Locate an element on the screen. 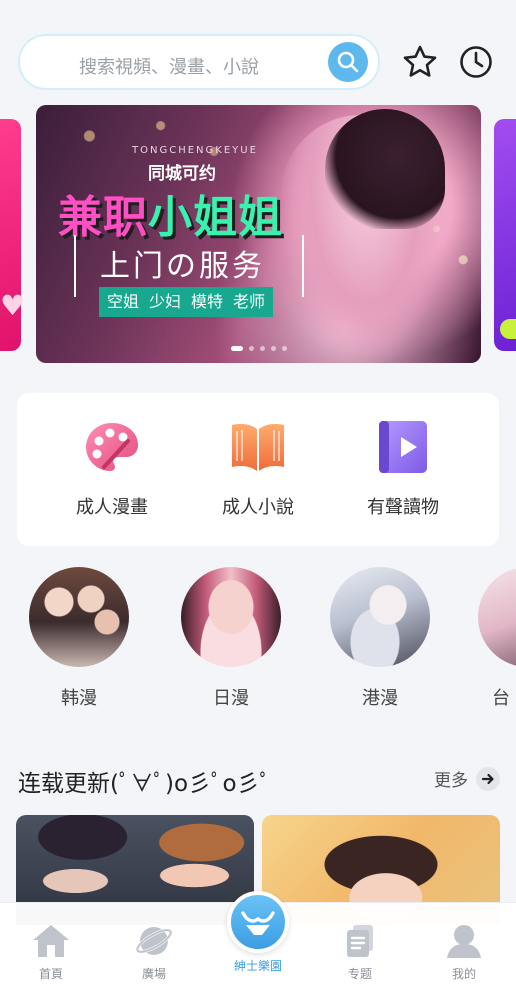 This screenshot has height=1000, width=516. category-label: 有聲讀物 is located at coordinates (403, 507).